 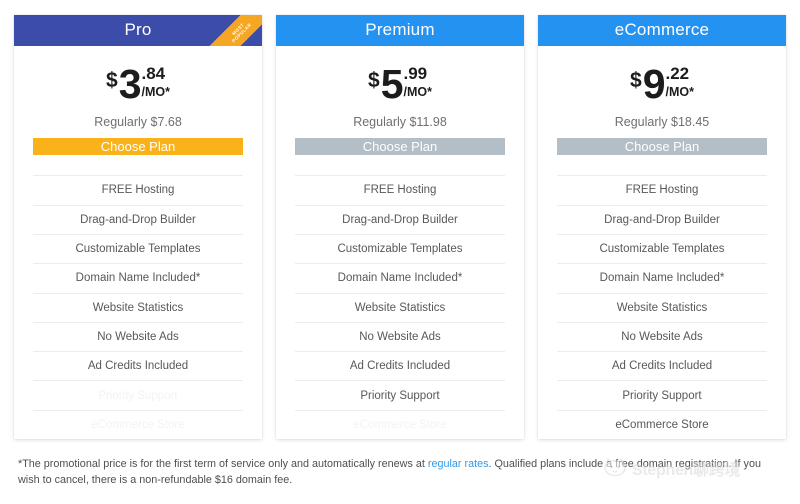 I want to click on regular-price: Regularly $7.68, so click(x=138, y=121).